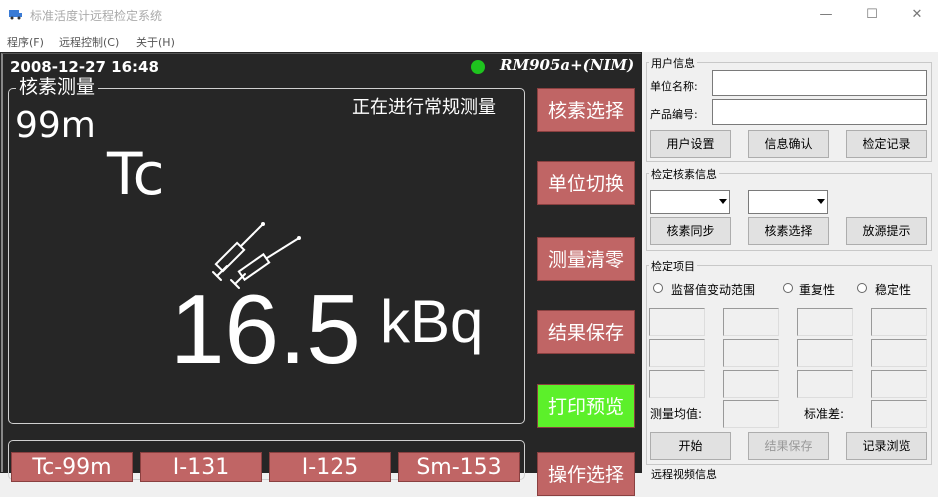 The image size is (938, 497). Describe the element at coordinates (658, 288) in the screenshot. I see `radio-supervision-range` at that location.